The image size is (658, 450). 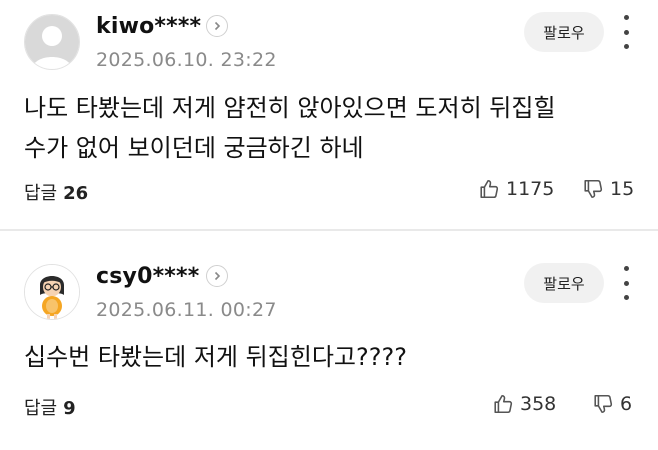 I want to click on default-avatar-icon, so click(x=52, y=42).